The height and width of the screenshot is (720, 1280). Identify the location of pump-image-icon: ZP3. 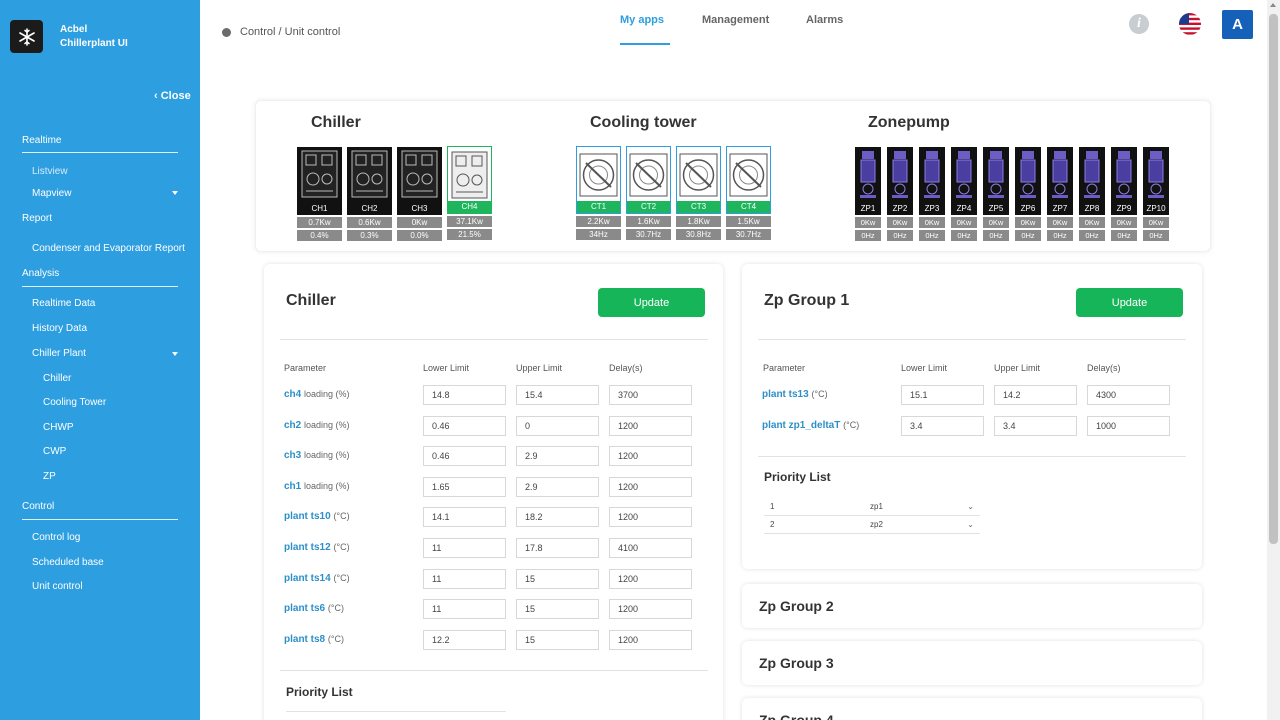
(932, 181).